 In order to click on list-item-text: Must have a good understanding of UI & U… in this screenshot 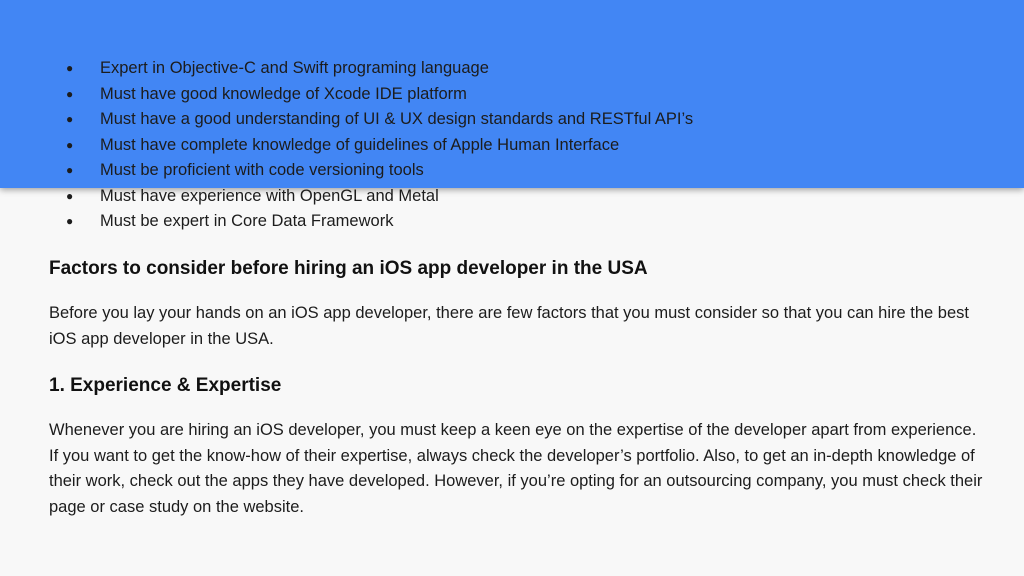, I will do `click(397, 119)`.